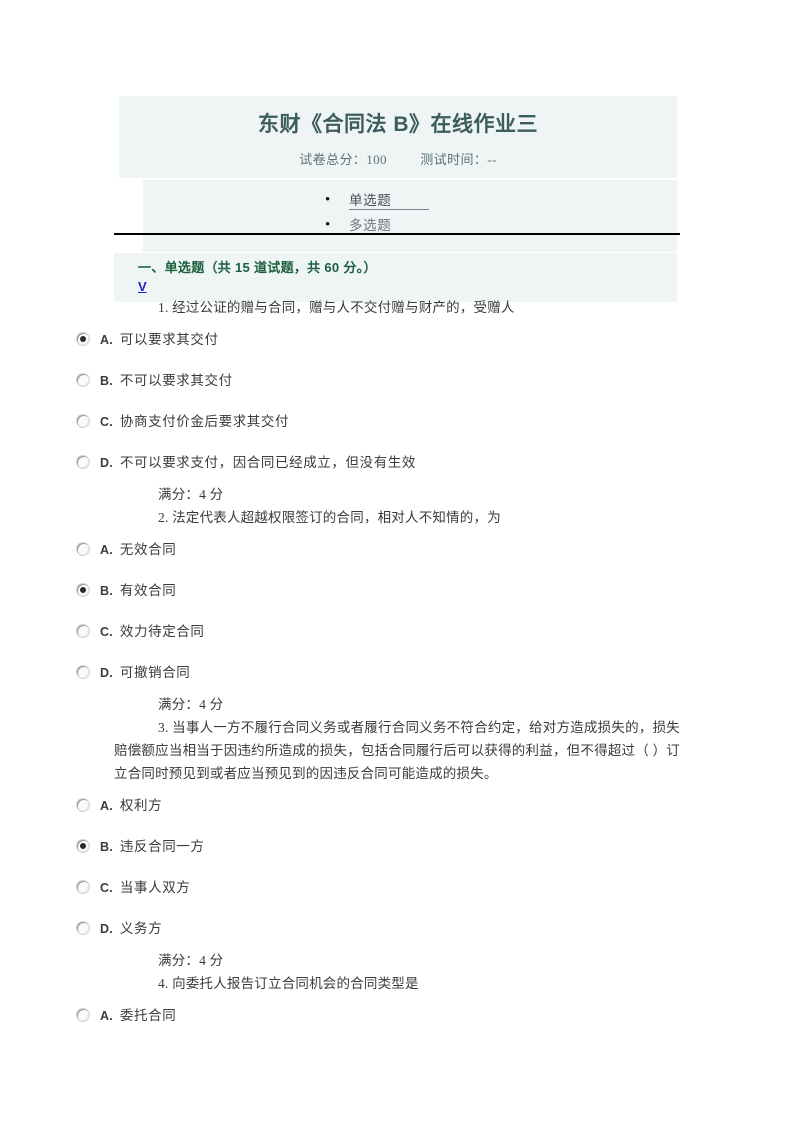 This screenshot has width=793, height=1122. I want to click on option-label: 不可以要求其交付, so click(176, 380).